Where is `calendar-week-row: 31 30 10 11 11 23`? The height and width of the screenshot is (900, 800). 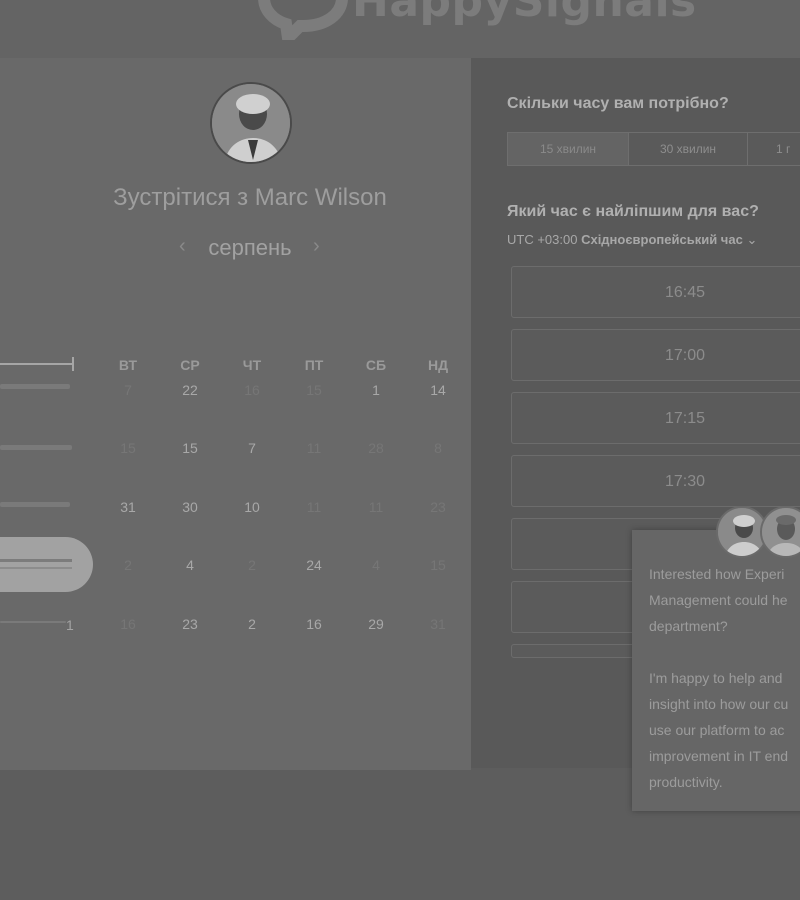 calendar-week-row: 31 30 10 11 11 23 is located at coordinates (284, 511).